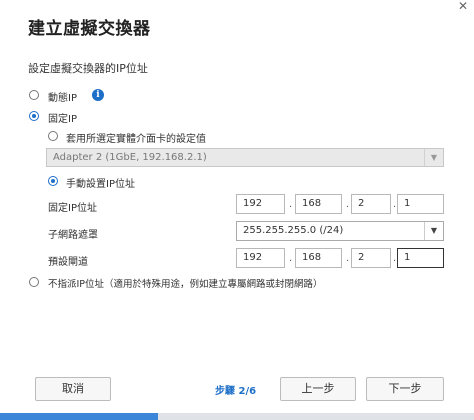  Describe the element at coordinates (260, 204) in the screenshot. I see `static-ip-octet-1: 192` at that location.